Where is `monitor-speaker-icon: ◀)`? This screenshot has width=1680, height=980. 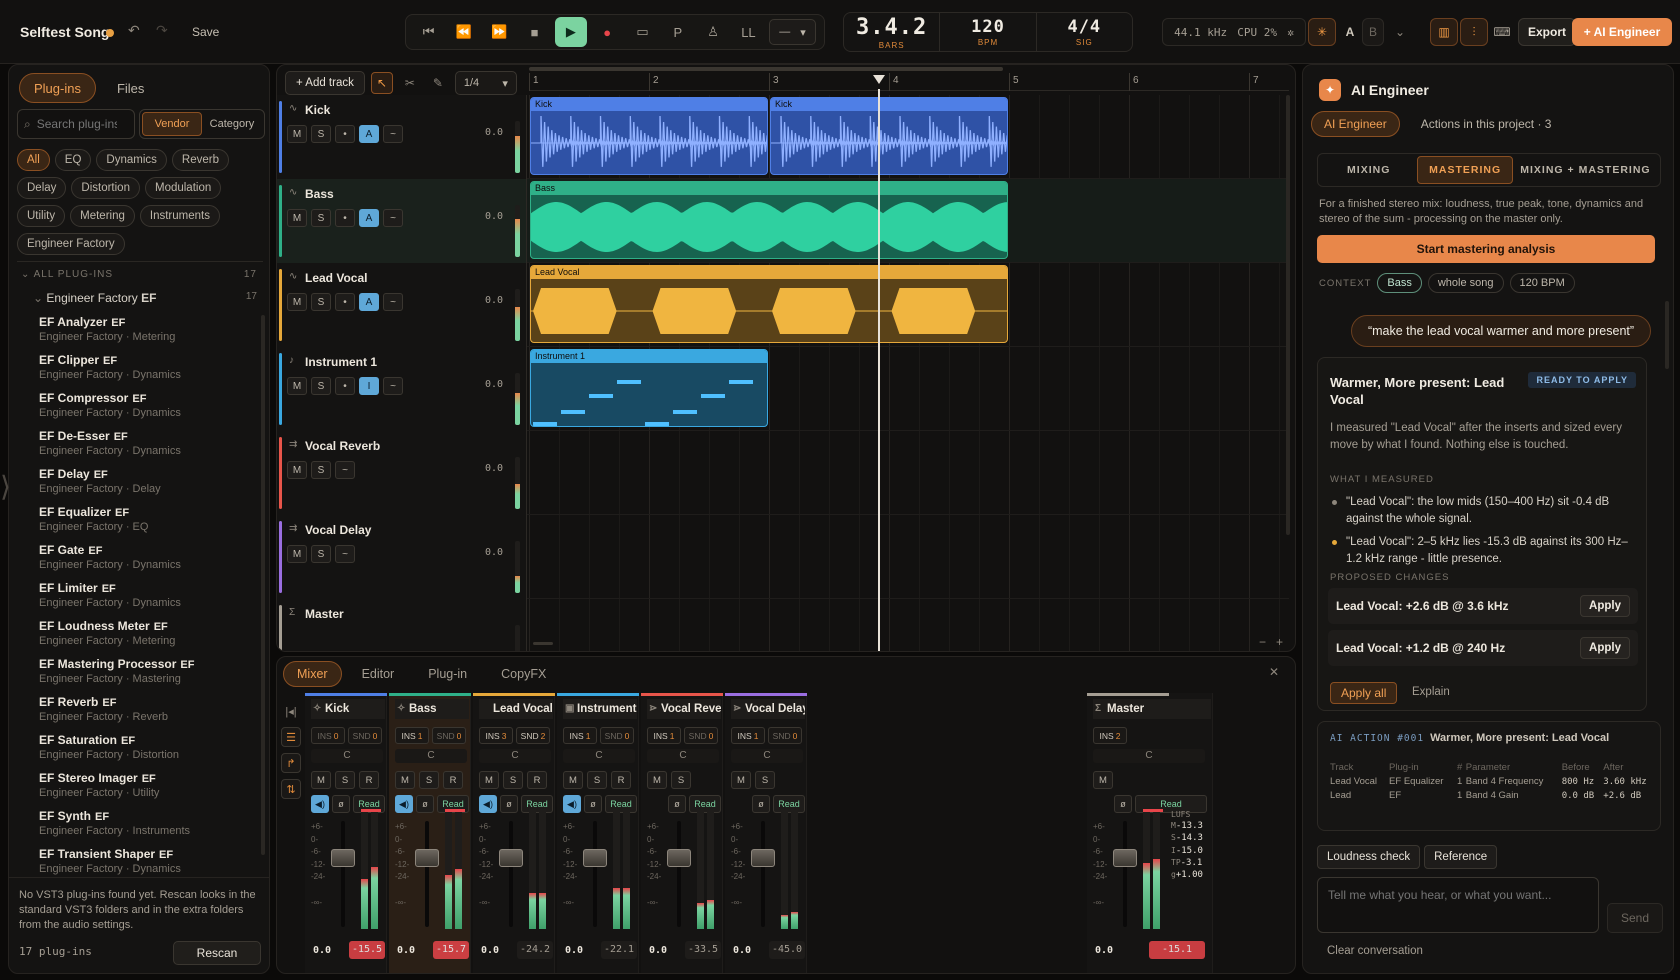
monitor-speaker-icon: ◀) is located at coordinates (320, 804).